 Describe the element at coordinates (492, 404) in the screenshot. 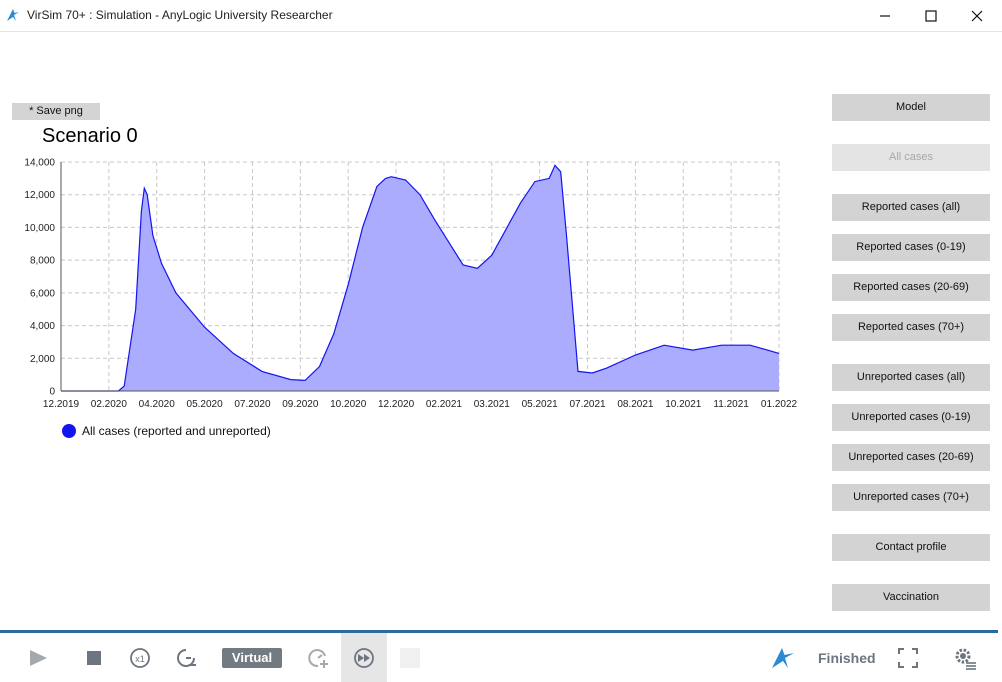

I see `x-tick-label: 03.2021` at that location.